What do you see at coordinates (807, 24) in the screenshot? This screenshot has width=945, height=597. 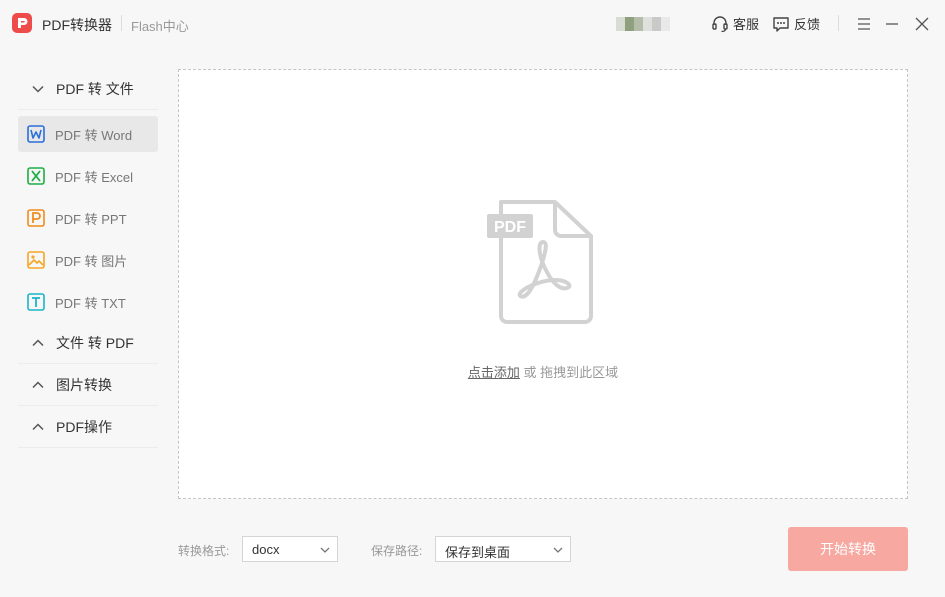 I see `feedback-label: 反馈` at bounding box center [807, 24].